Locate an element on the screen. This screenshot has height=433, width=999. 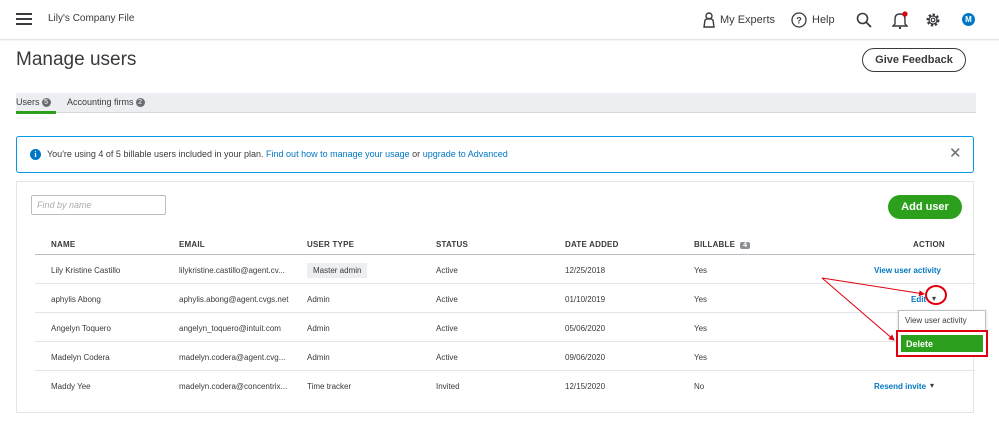
tab-bar: Users 5 Accounting firms 2 is located at coordinates (496, 103).